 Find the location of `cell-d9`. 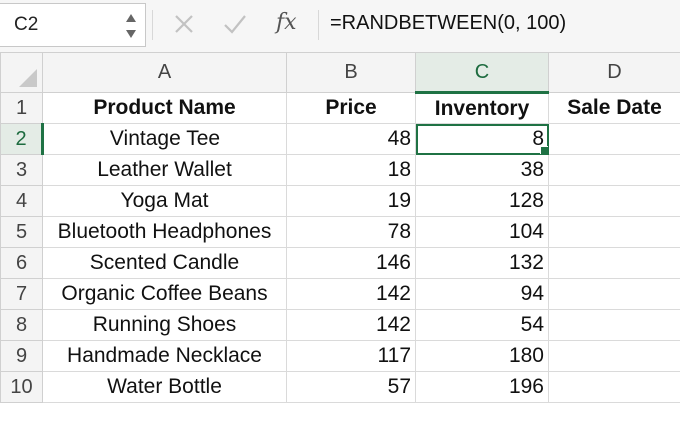

cell-d9 is located at coordinates (614, 356).